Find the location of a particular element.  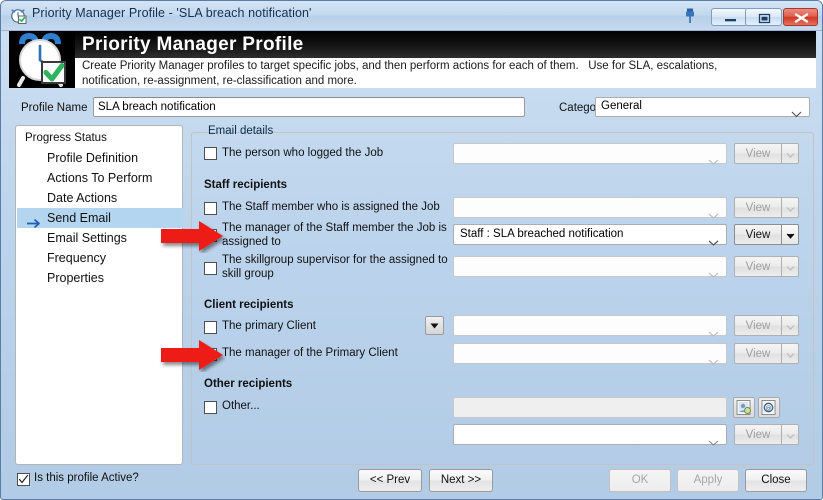

alarm-clock-check-icon is located at coordinates (18, 15).